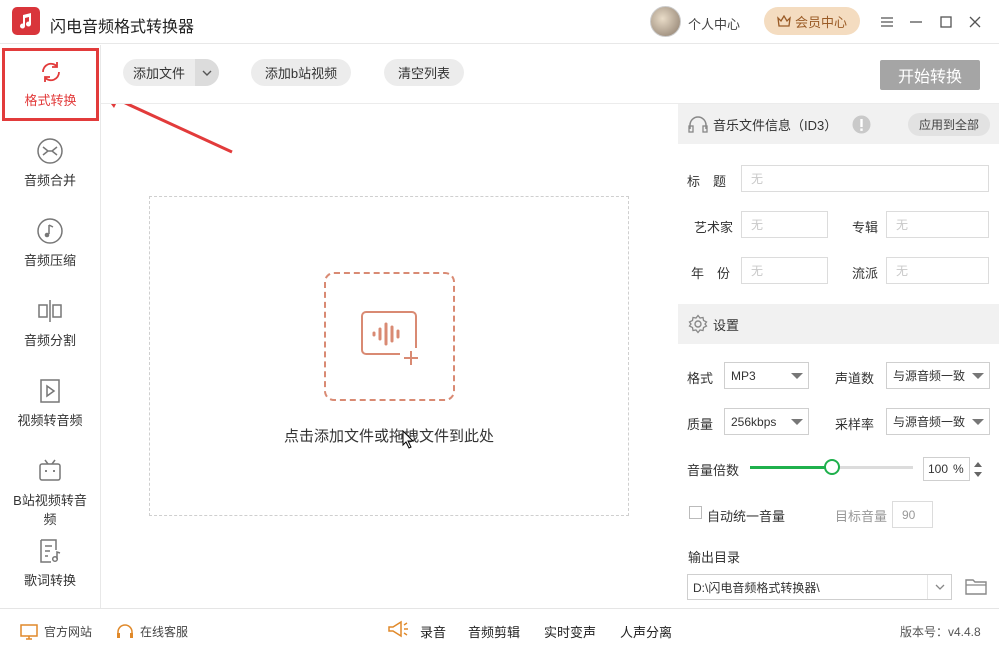 Image resolution: width=999 pixels, height=648 pixels. I want to click on start-convert-button: 开始转换, so click(930, 75).